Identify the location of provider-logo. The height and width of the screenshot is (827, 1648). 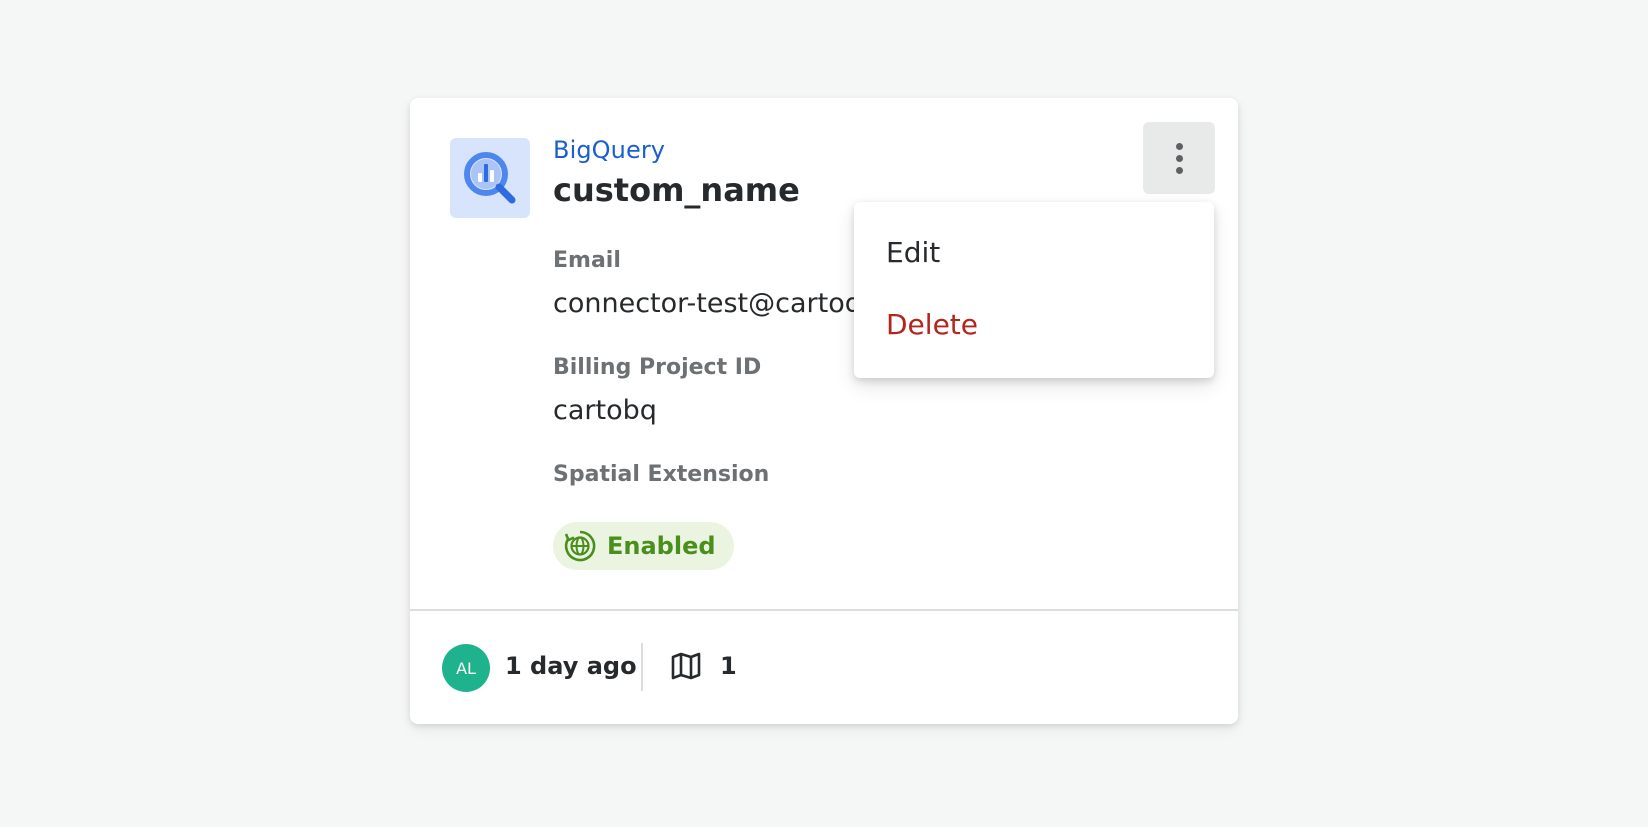
(490, 178).